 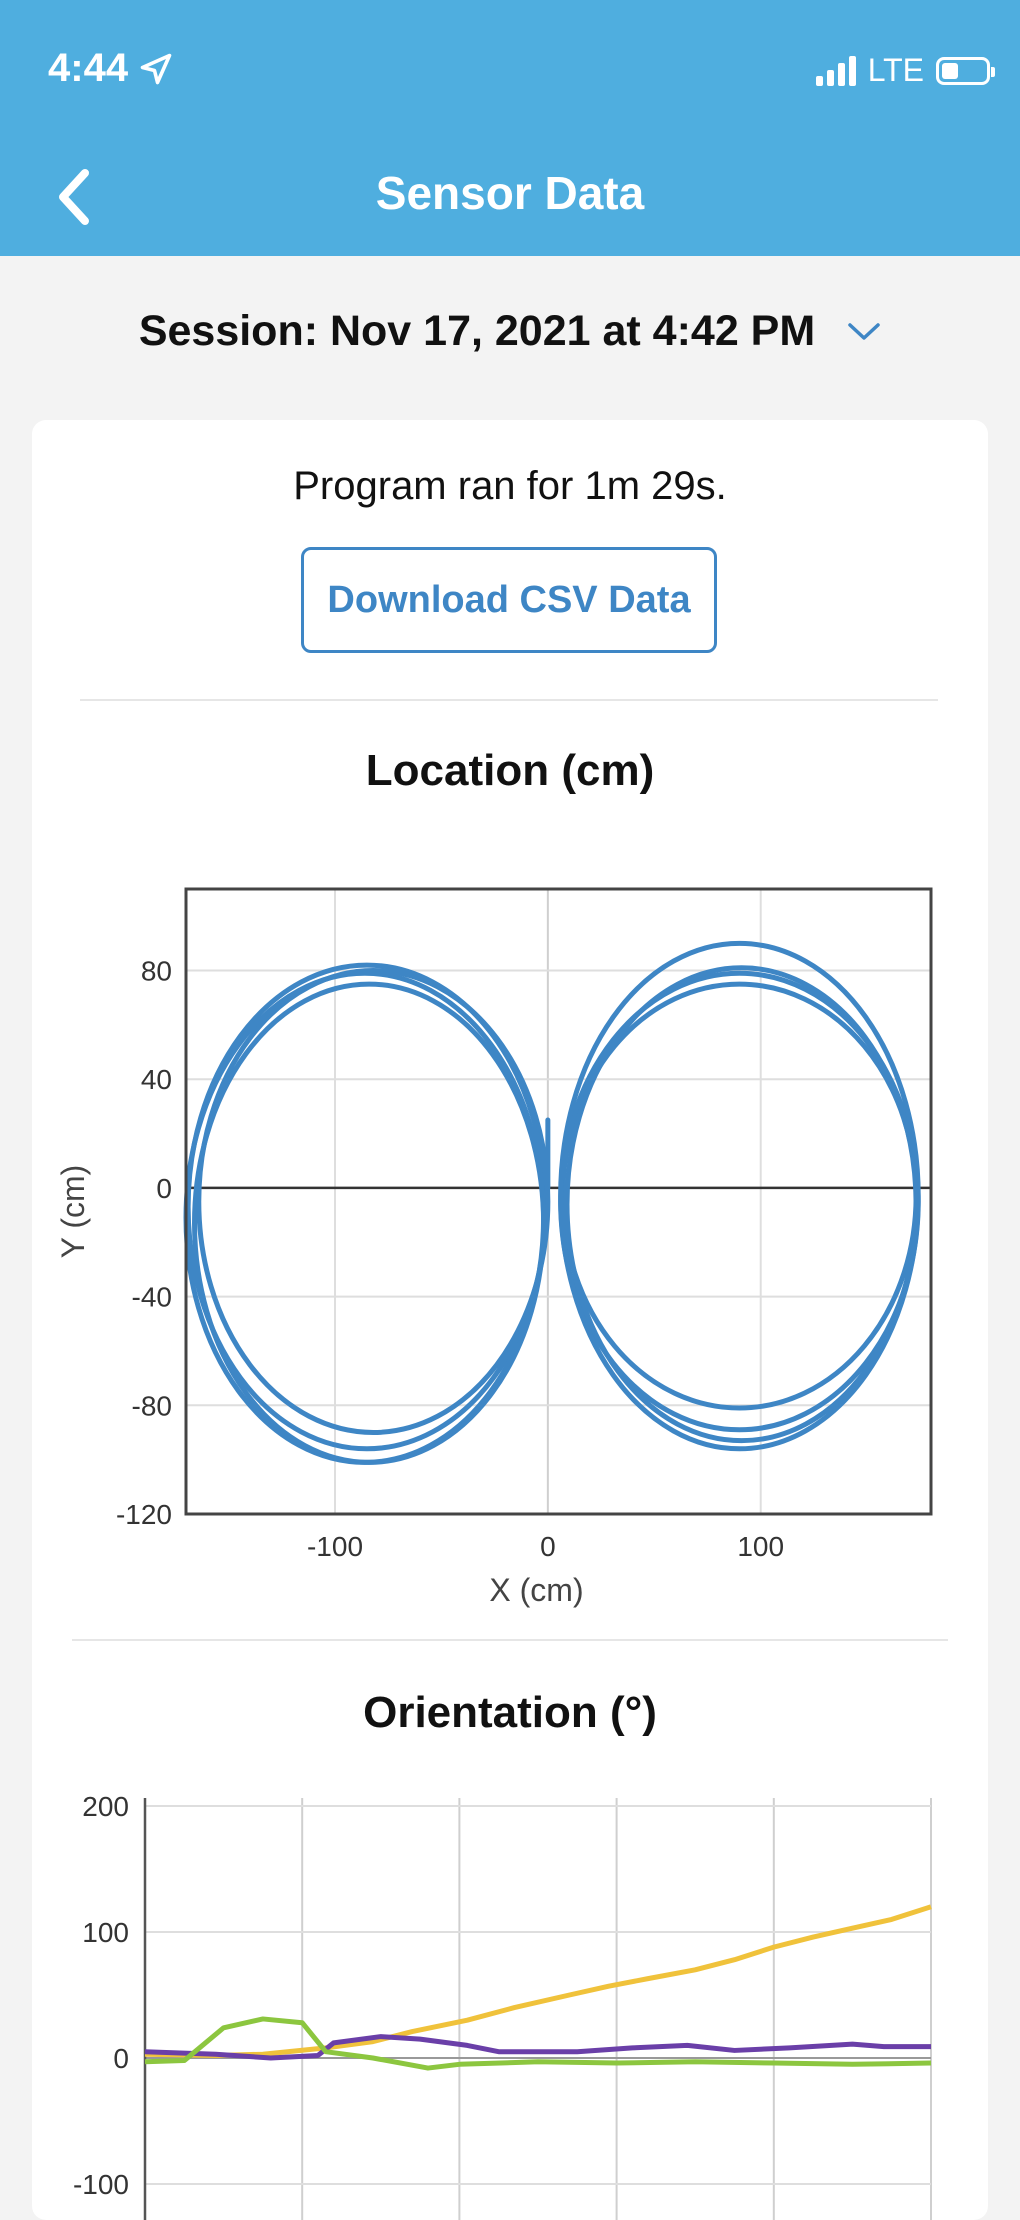 I want to click on y-tick-label: -80, so click(x=152, y=1405).